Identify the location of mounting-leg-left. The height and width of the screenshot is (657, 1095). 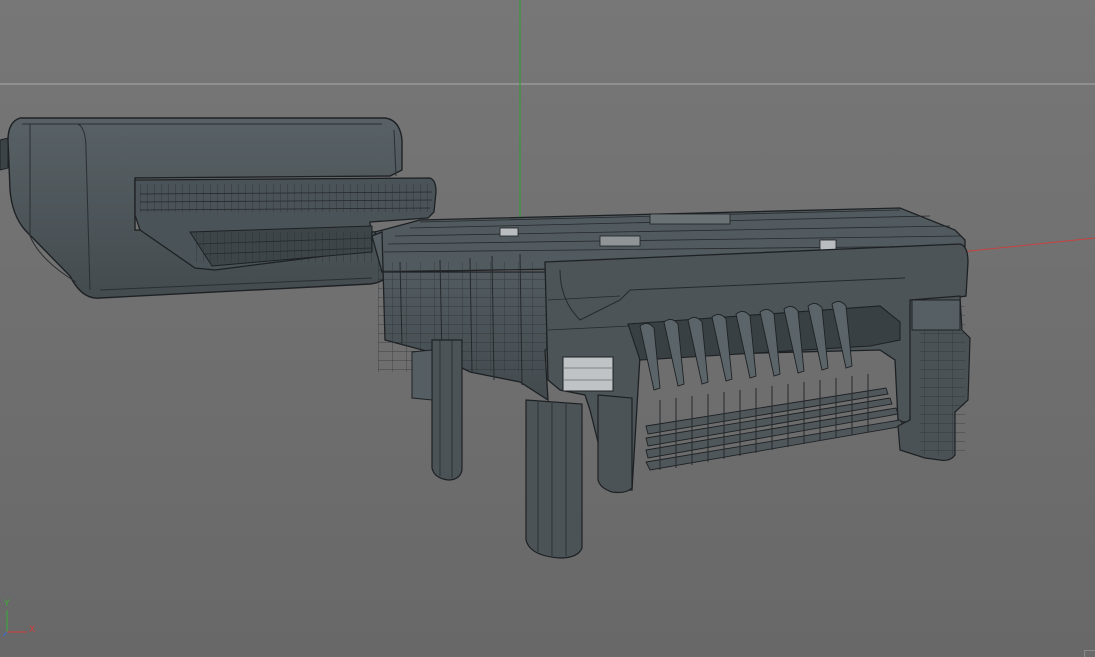
(447, 410).